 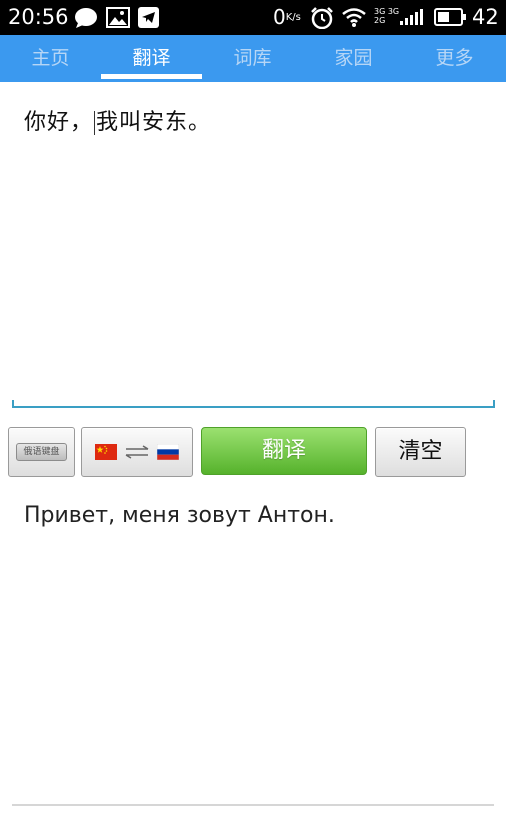 What do you see at coordinates (151, 76) in the screenshot?
I see `active-tab-indicator` at bounding box center [151, 76].